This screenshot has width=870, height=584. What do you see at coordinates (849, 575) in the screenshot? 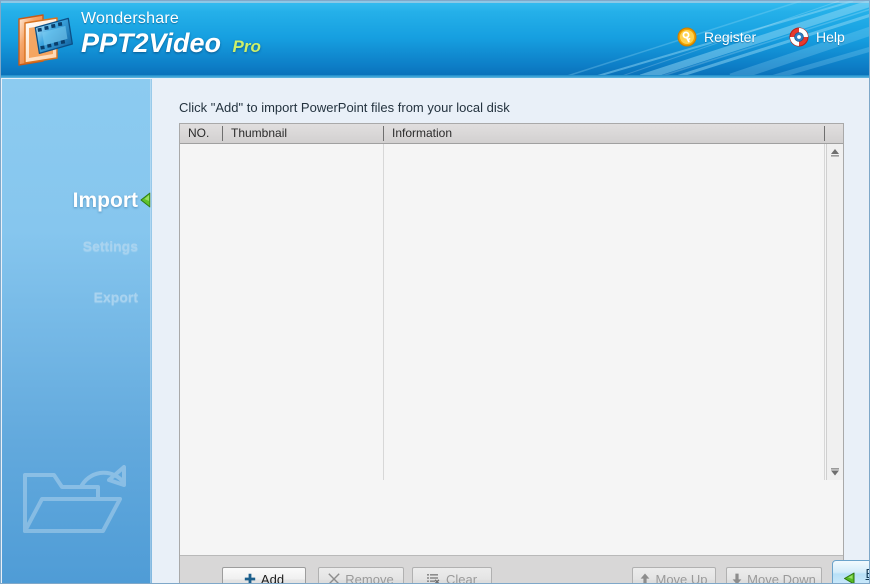
I see `green-left-triangle-icon` at bounding box center [849, 575].